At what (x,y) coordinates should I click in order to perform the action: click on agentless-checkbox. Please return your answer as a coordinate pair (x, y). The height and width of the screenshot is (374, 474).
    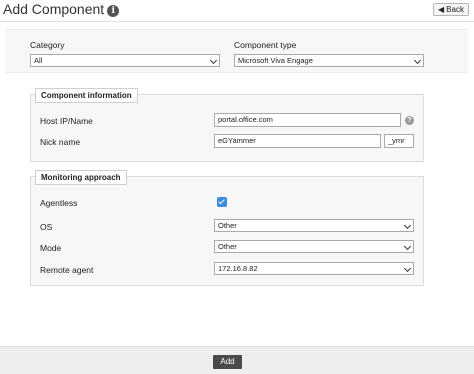
    Looking at the image, I should click on (222, 202).